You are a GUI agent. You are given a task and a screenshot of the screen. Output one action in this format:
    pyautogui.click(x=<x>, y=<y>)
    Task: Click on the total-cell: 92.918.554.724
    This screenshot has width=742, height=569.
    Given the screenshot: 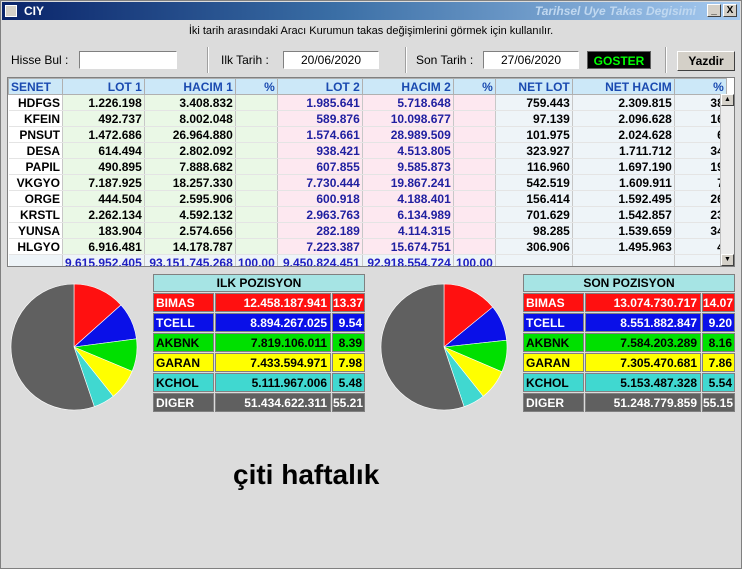 What is the action you would take?
    pyautogui.click(x=408, y=260)
    